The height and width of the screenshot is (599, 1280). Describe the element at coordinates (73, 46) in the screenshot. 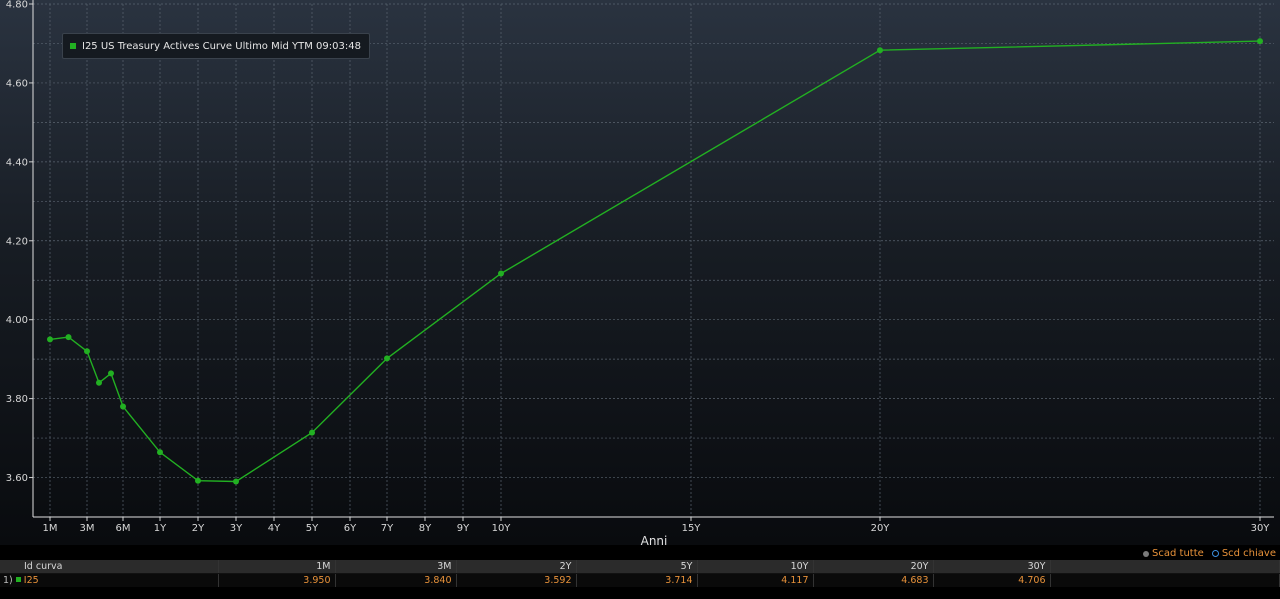

I see `legend-series-swatch` at that location.